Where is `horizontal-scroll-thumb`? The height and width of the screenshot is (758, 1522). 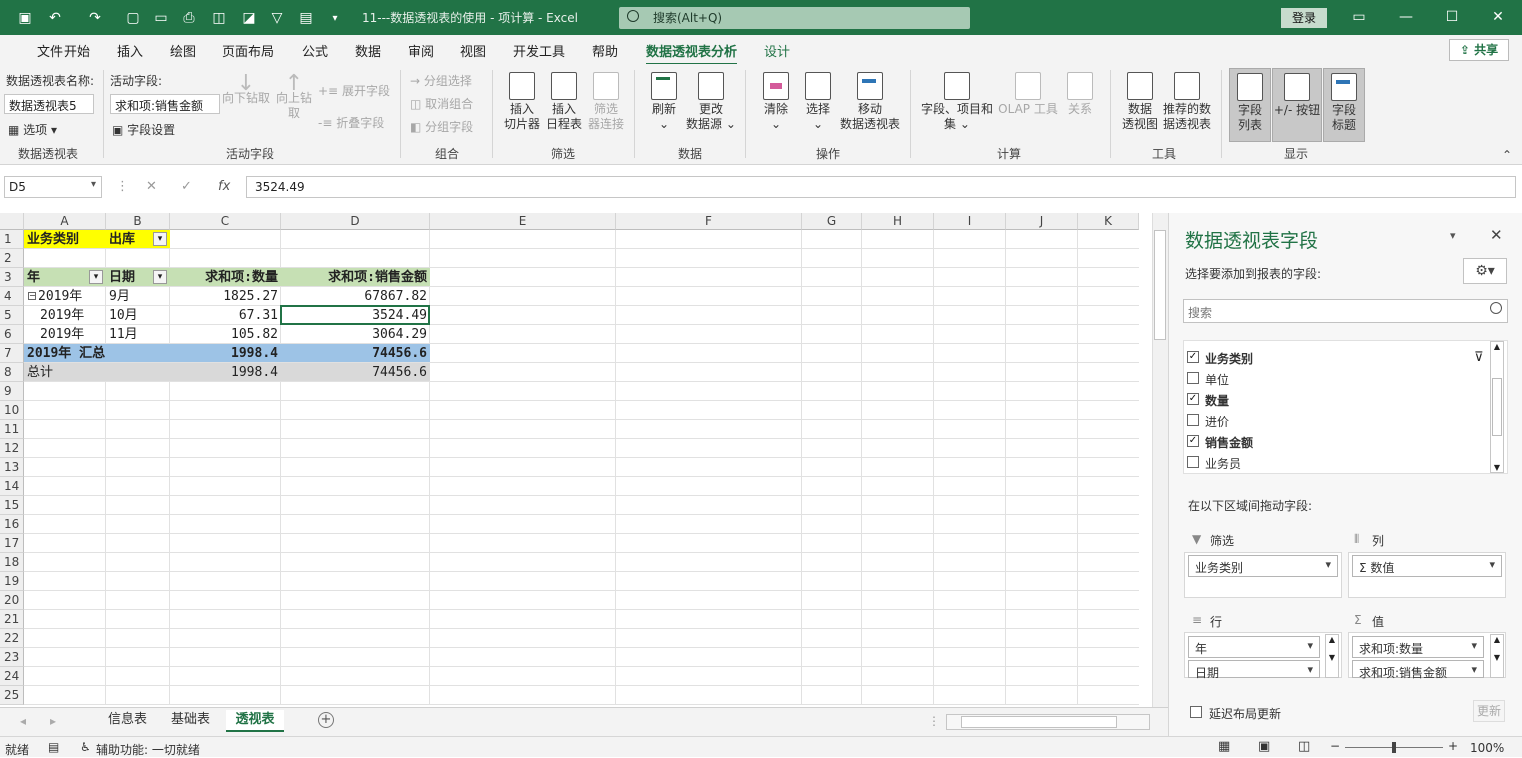 horizontal-scroll-thumb is located at coordinates (1039, 722).